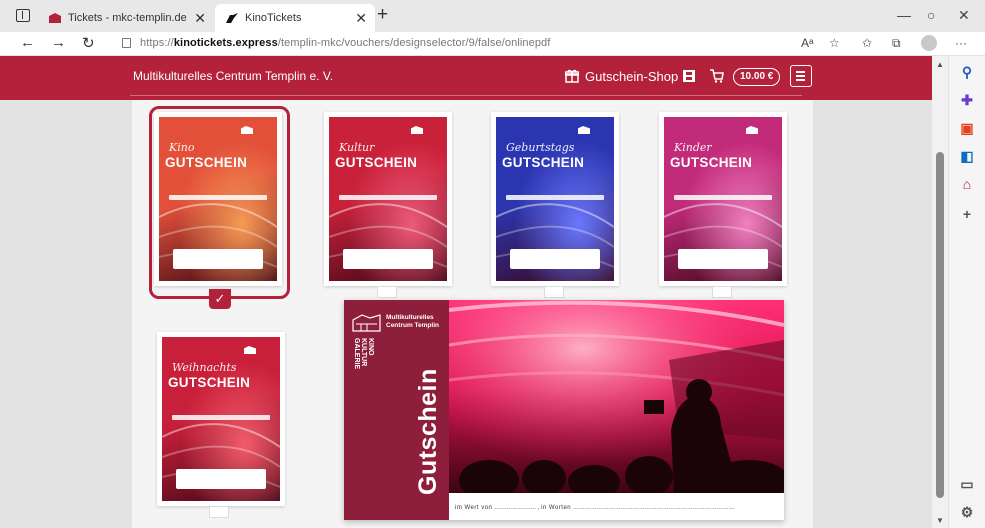 The image size is (985, 528). What do you see at coordinates (58, 42) in the screenshot?
I see `forward-icon: →` at bounding box center [58, 42].